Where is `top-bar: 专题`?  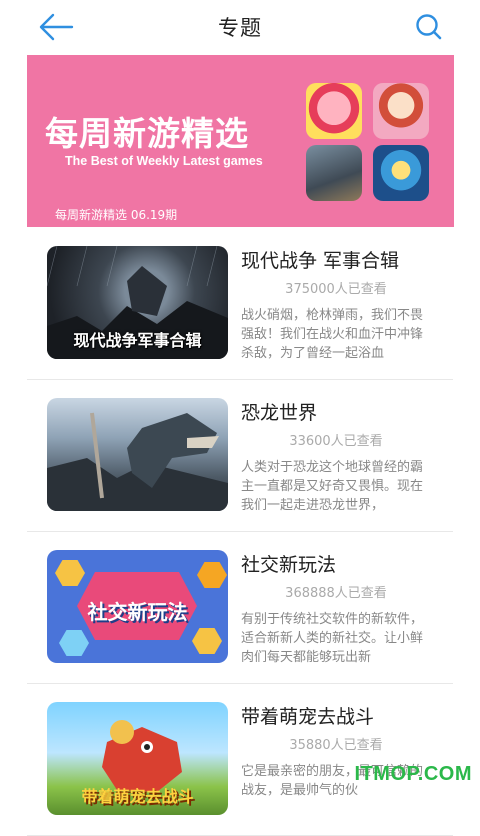 top-bar: 专题 is located at coordinates (240, 27).